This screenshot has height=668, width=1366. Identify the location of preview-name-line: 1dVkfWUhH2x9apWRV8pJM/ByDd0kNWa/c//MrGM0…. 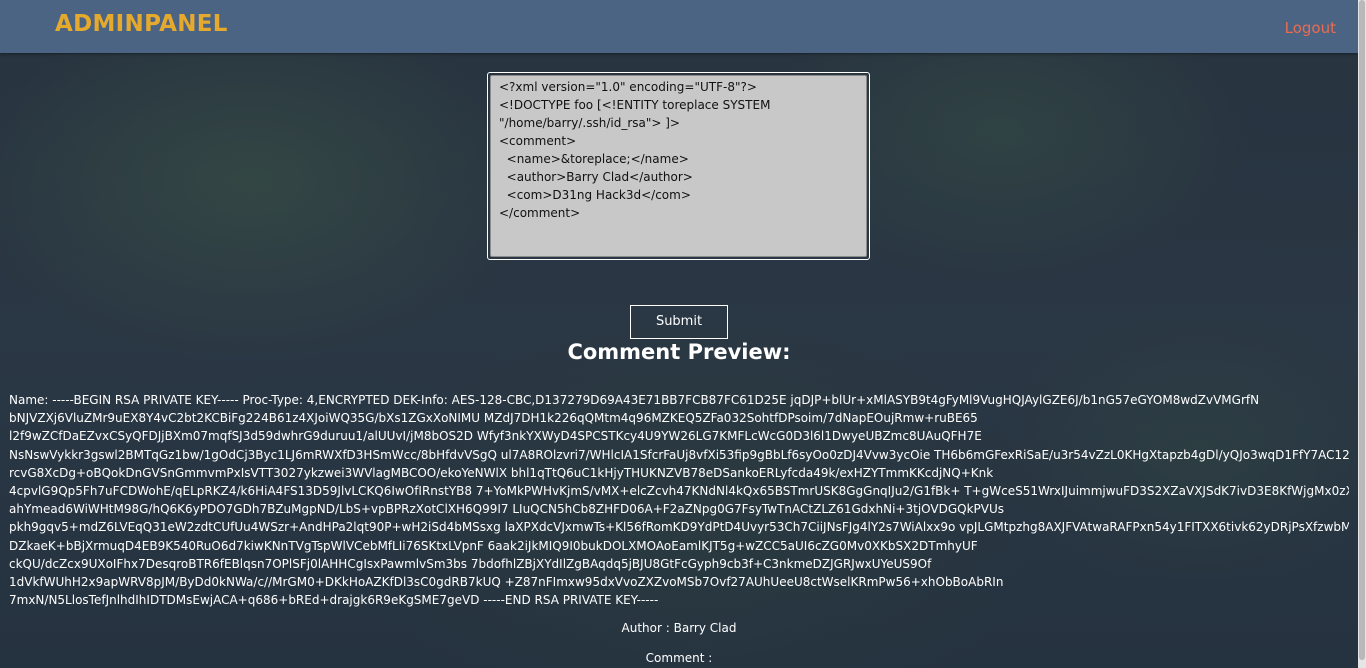
(506, 582).